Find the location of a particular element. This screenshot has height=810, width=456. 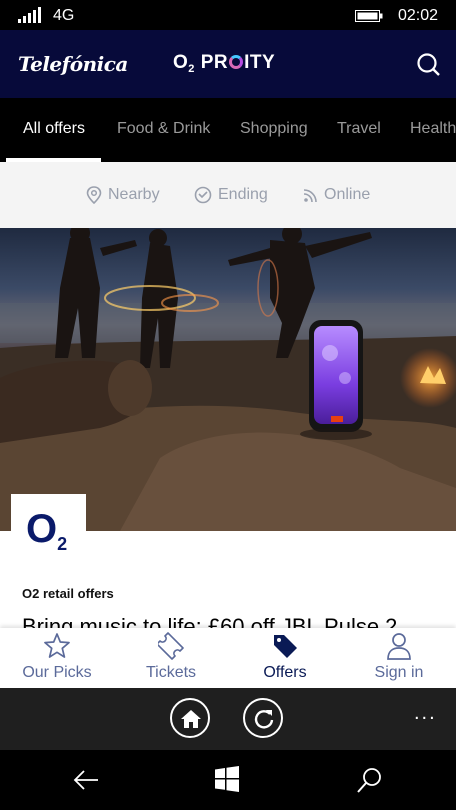

battery-icon is located at coordinates (369, 16).